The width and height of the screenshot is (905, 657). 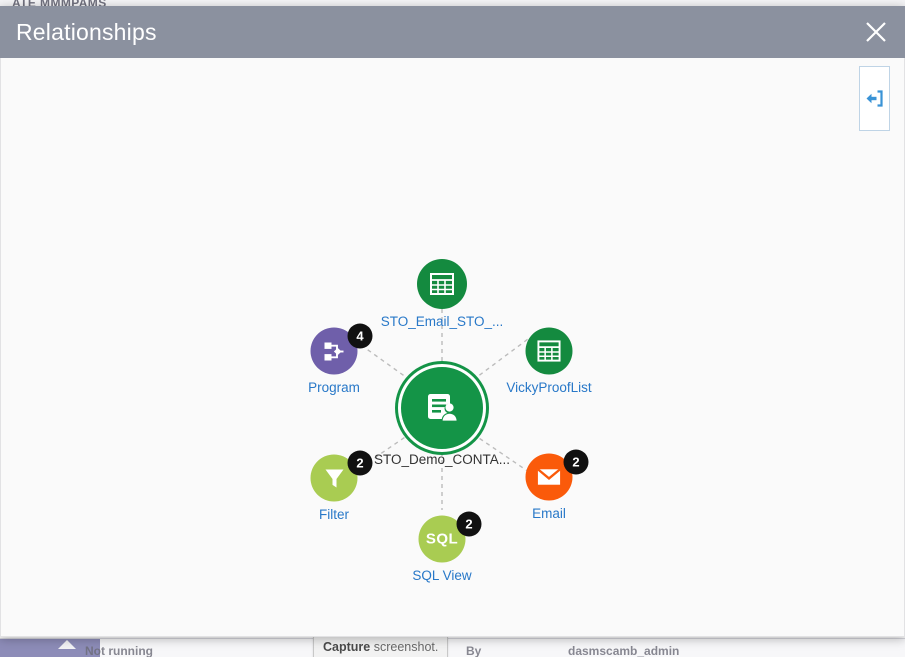 I want to click on contact-record-icon, so click(x=442, y=408).